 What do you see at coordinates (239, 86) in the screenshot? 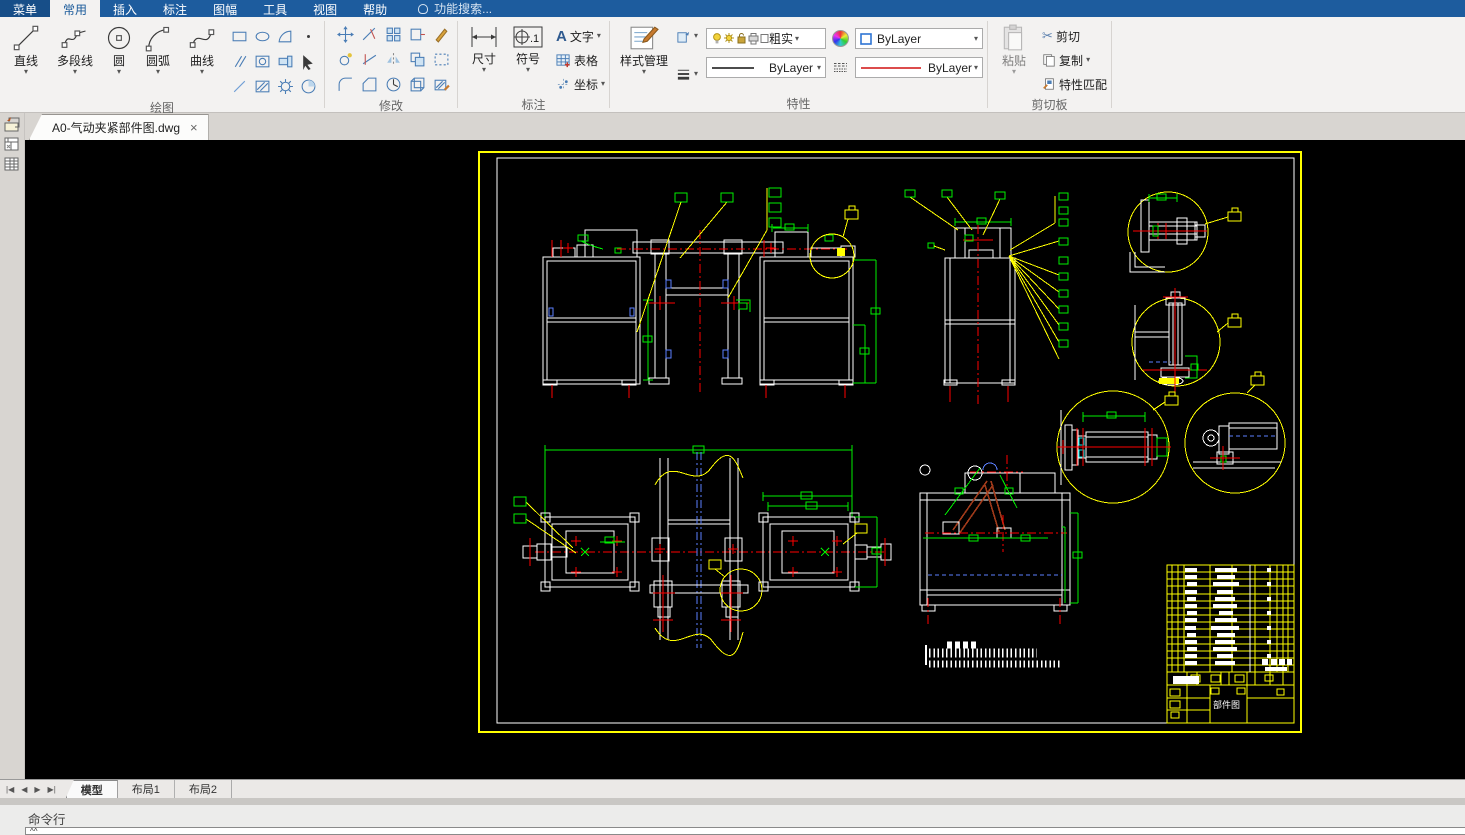
I see `thin-line-button` at bounding box center [239, 86].